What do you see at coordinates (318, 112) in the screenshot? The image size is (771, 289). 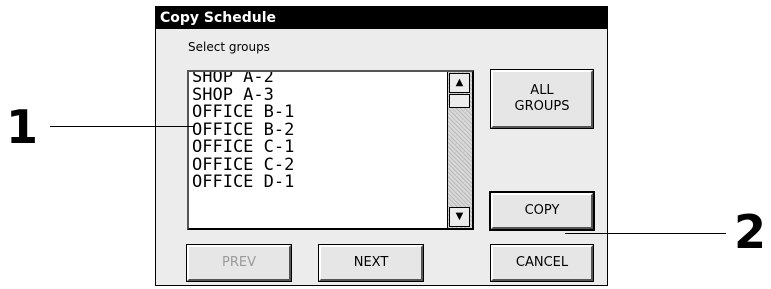 I see `list-item: OFFICE B-1` at bounding box center [318, 112].